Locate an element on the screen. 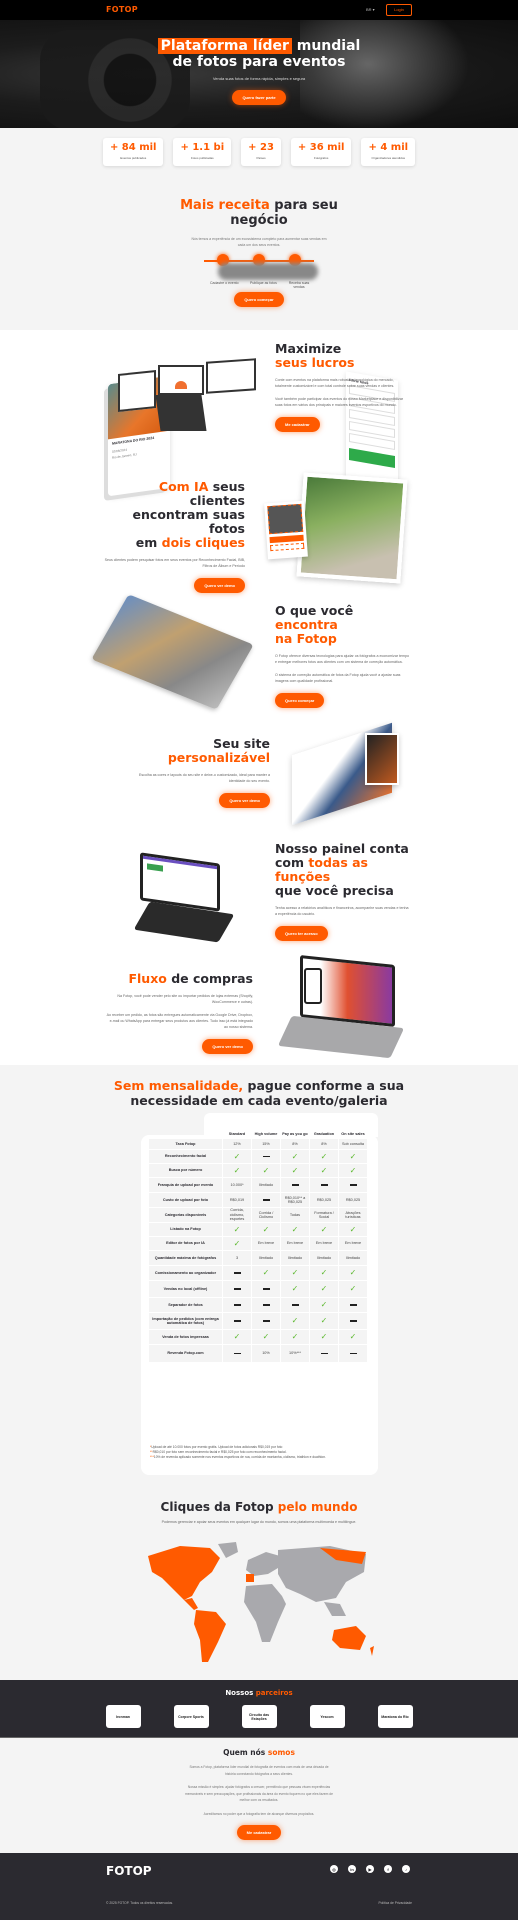 The image size is (518, 1920). access-button: Quero ter acesso is located at coordinates (301, 933).